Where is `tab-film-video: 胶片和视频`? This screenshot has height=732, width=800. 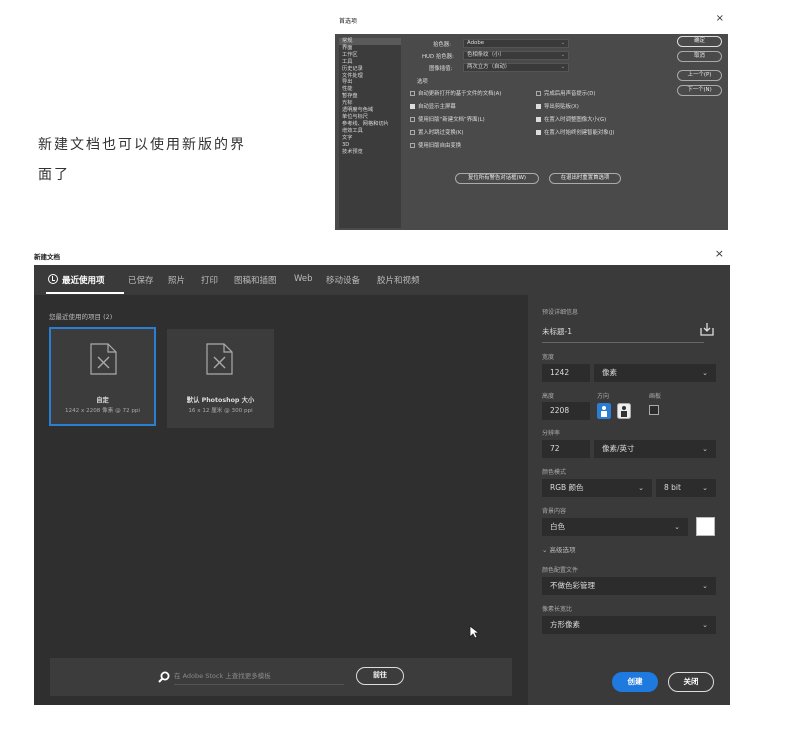
tab-film-video: 胶片和视频 is located at coordinates (398, 280).